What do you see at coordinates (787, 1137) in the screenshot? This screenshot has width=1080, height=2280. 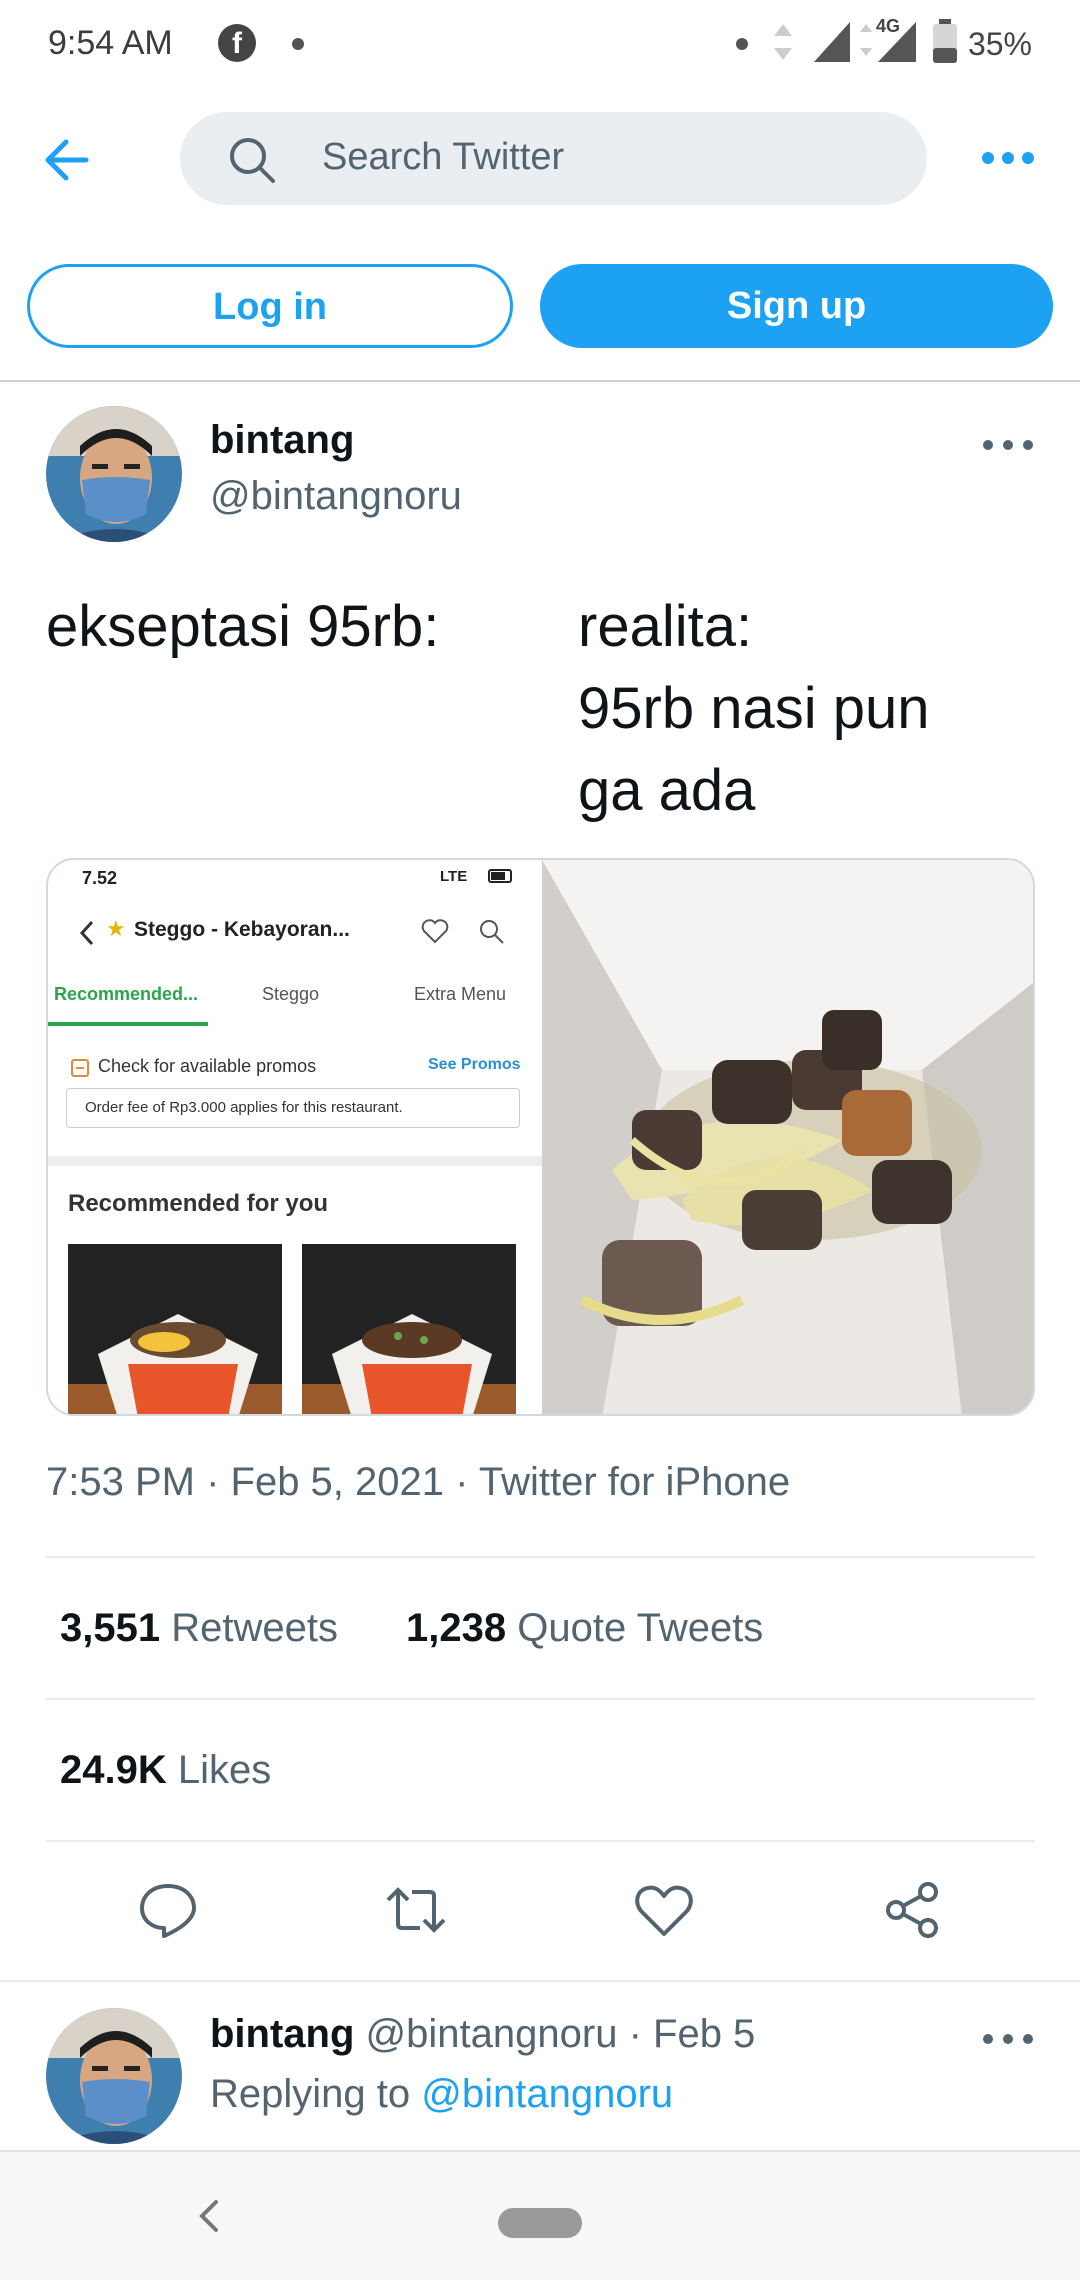 I see `food-photo-image` at bounding box center [787, 1137].